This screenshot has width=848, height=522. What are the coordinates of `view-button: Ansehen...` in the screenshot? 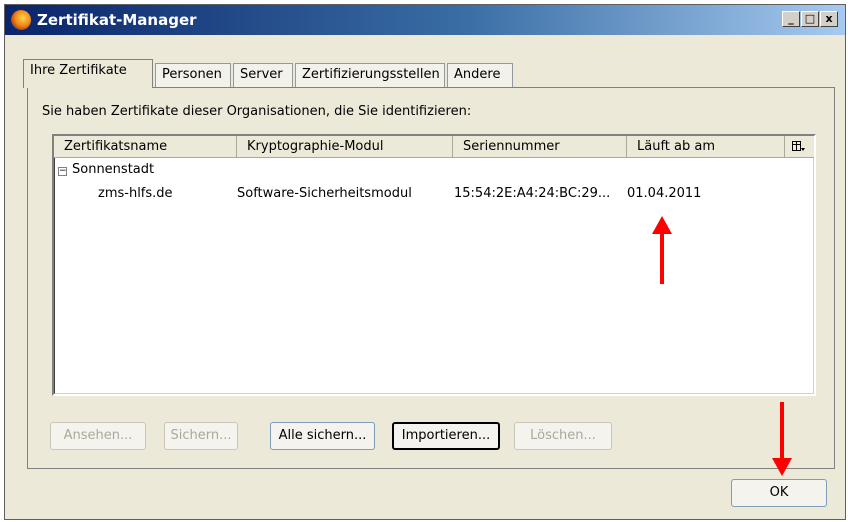 It's located at (98, 436).